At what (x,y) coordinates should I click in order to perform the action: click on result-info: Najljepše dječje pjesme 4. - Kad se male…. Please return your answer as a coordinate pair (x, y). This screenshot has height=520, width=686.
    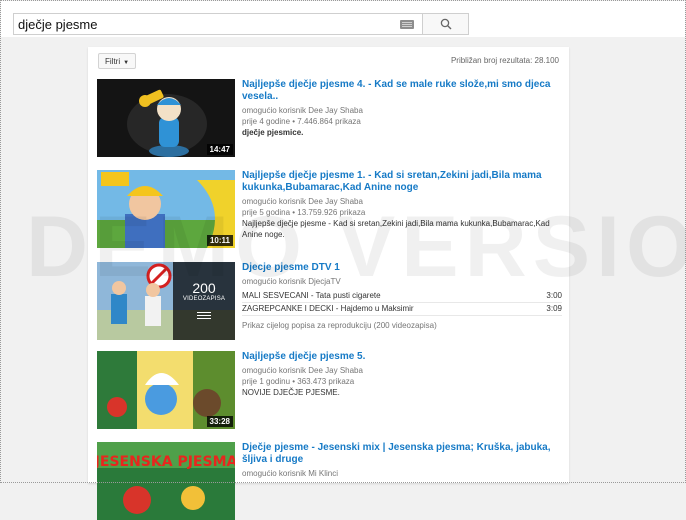
    Looking at the image, I should click on (402, 108).